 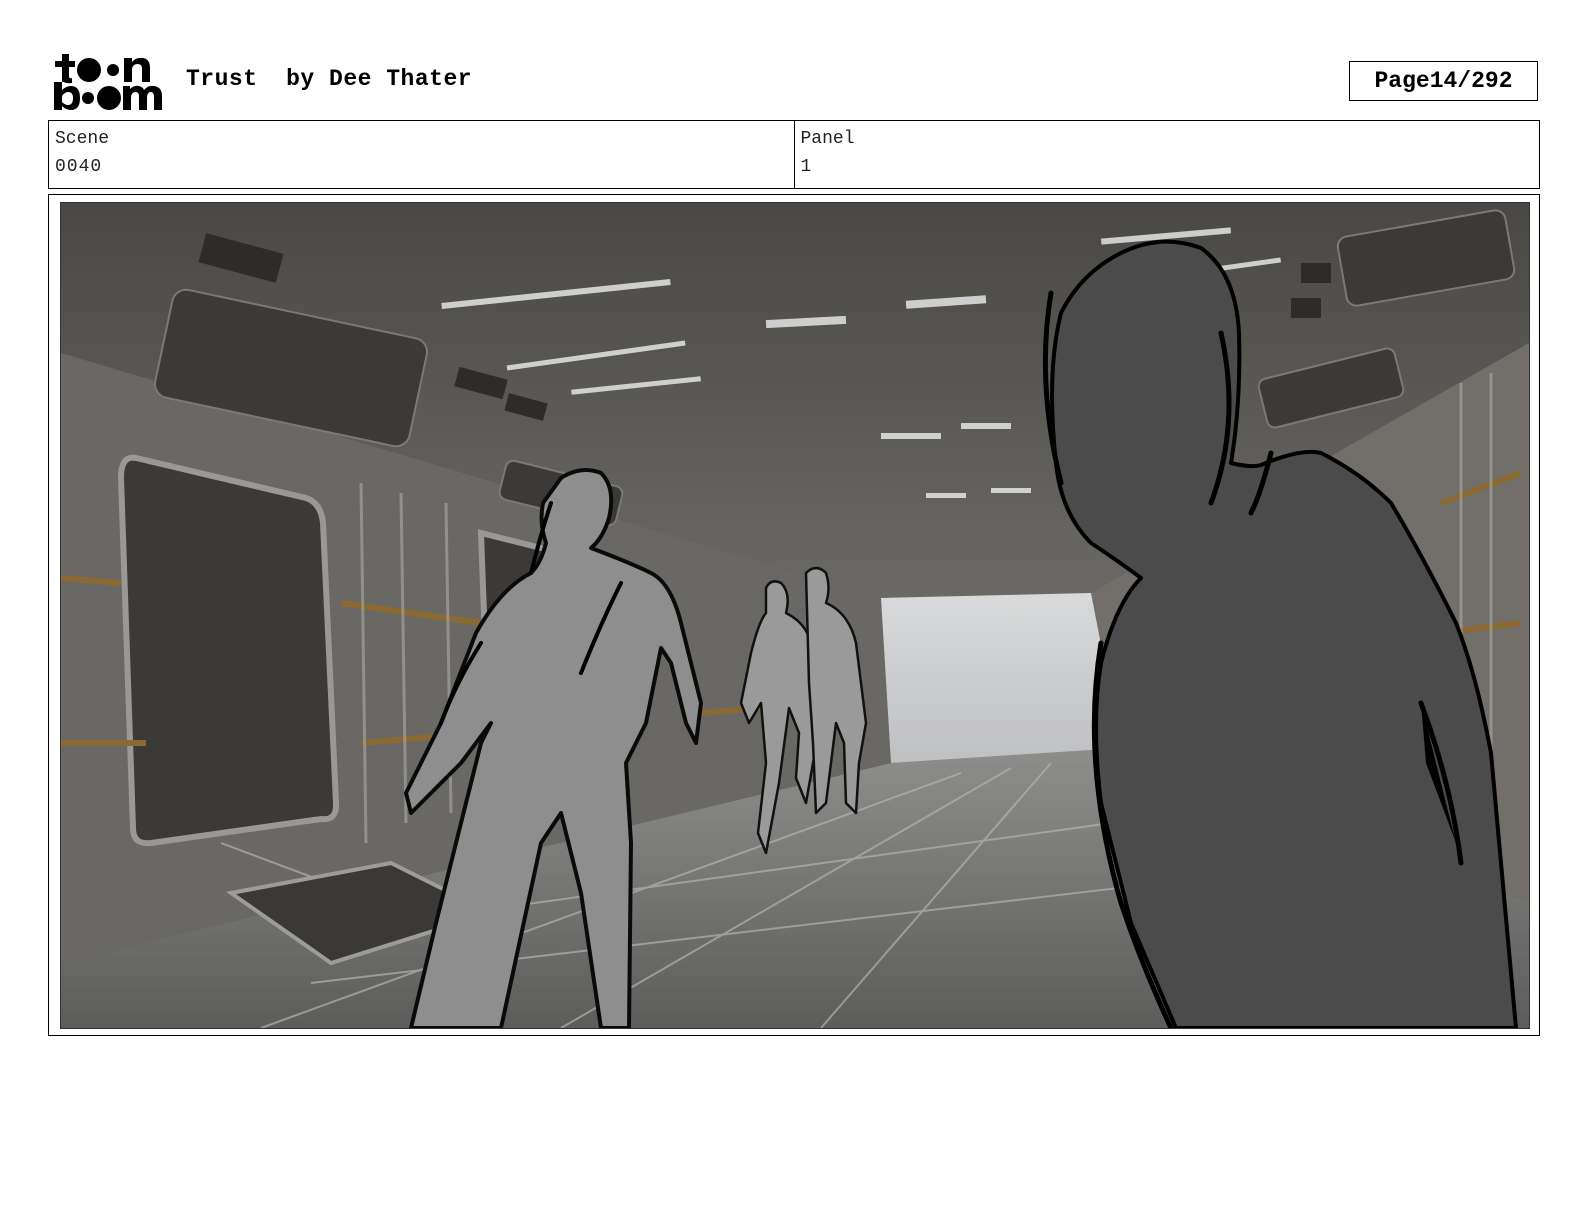 What do you see at coordinates (379, 79) in the screenshot?
I see `author-text: by Dee Thater` at bounding box center [379, 79].